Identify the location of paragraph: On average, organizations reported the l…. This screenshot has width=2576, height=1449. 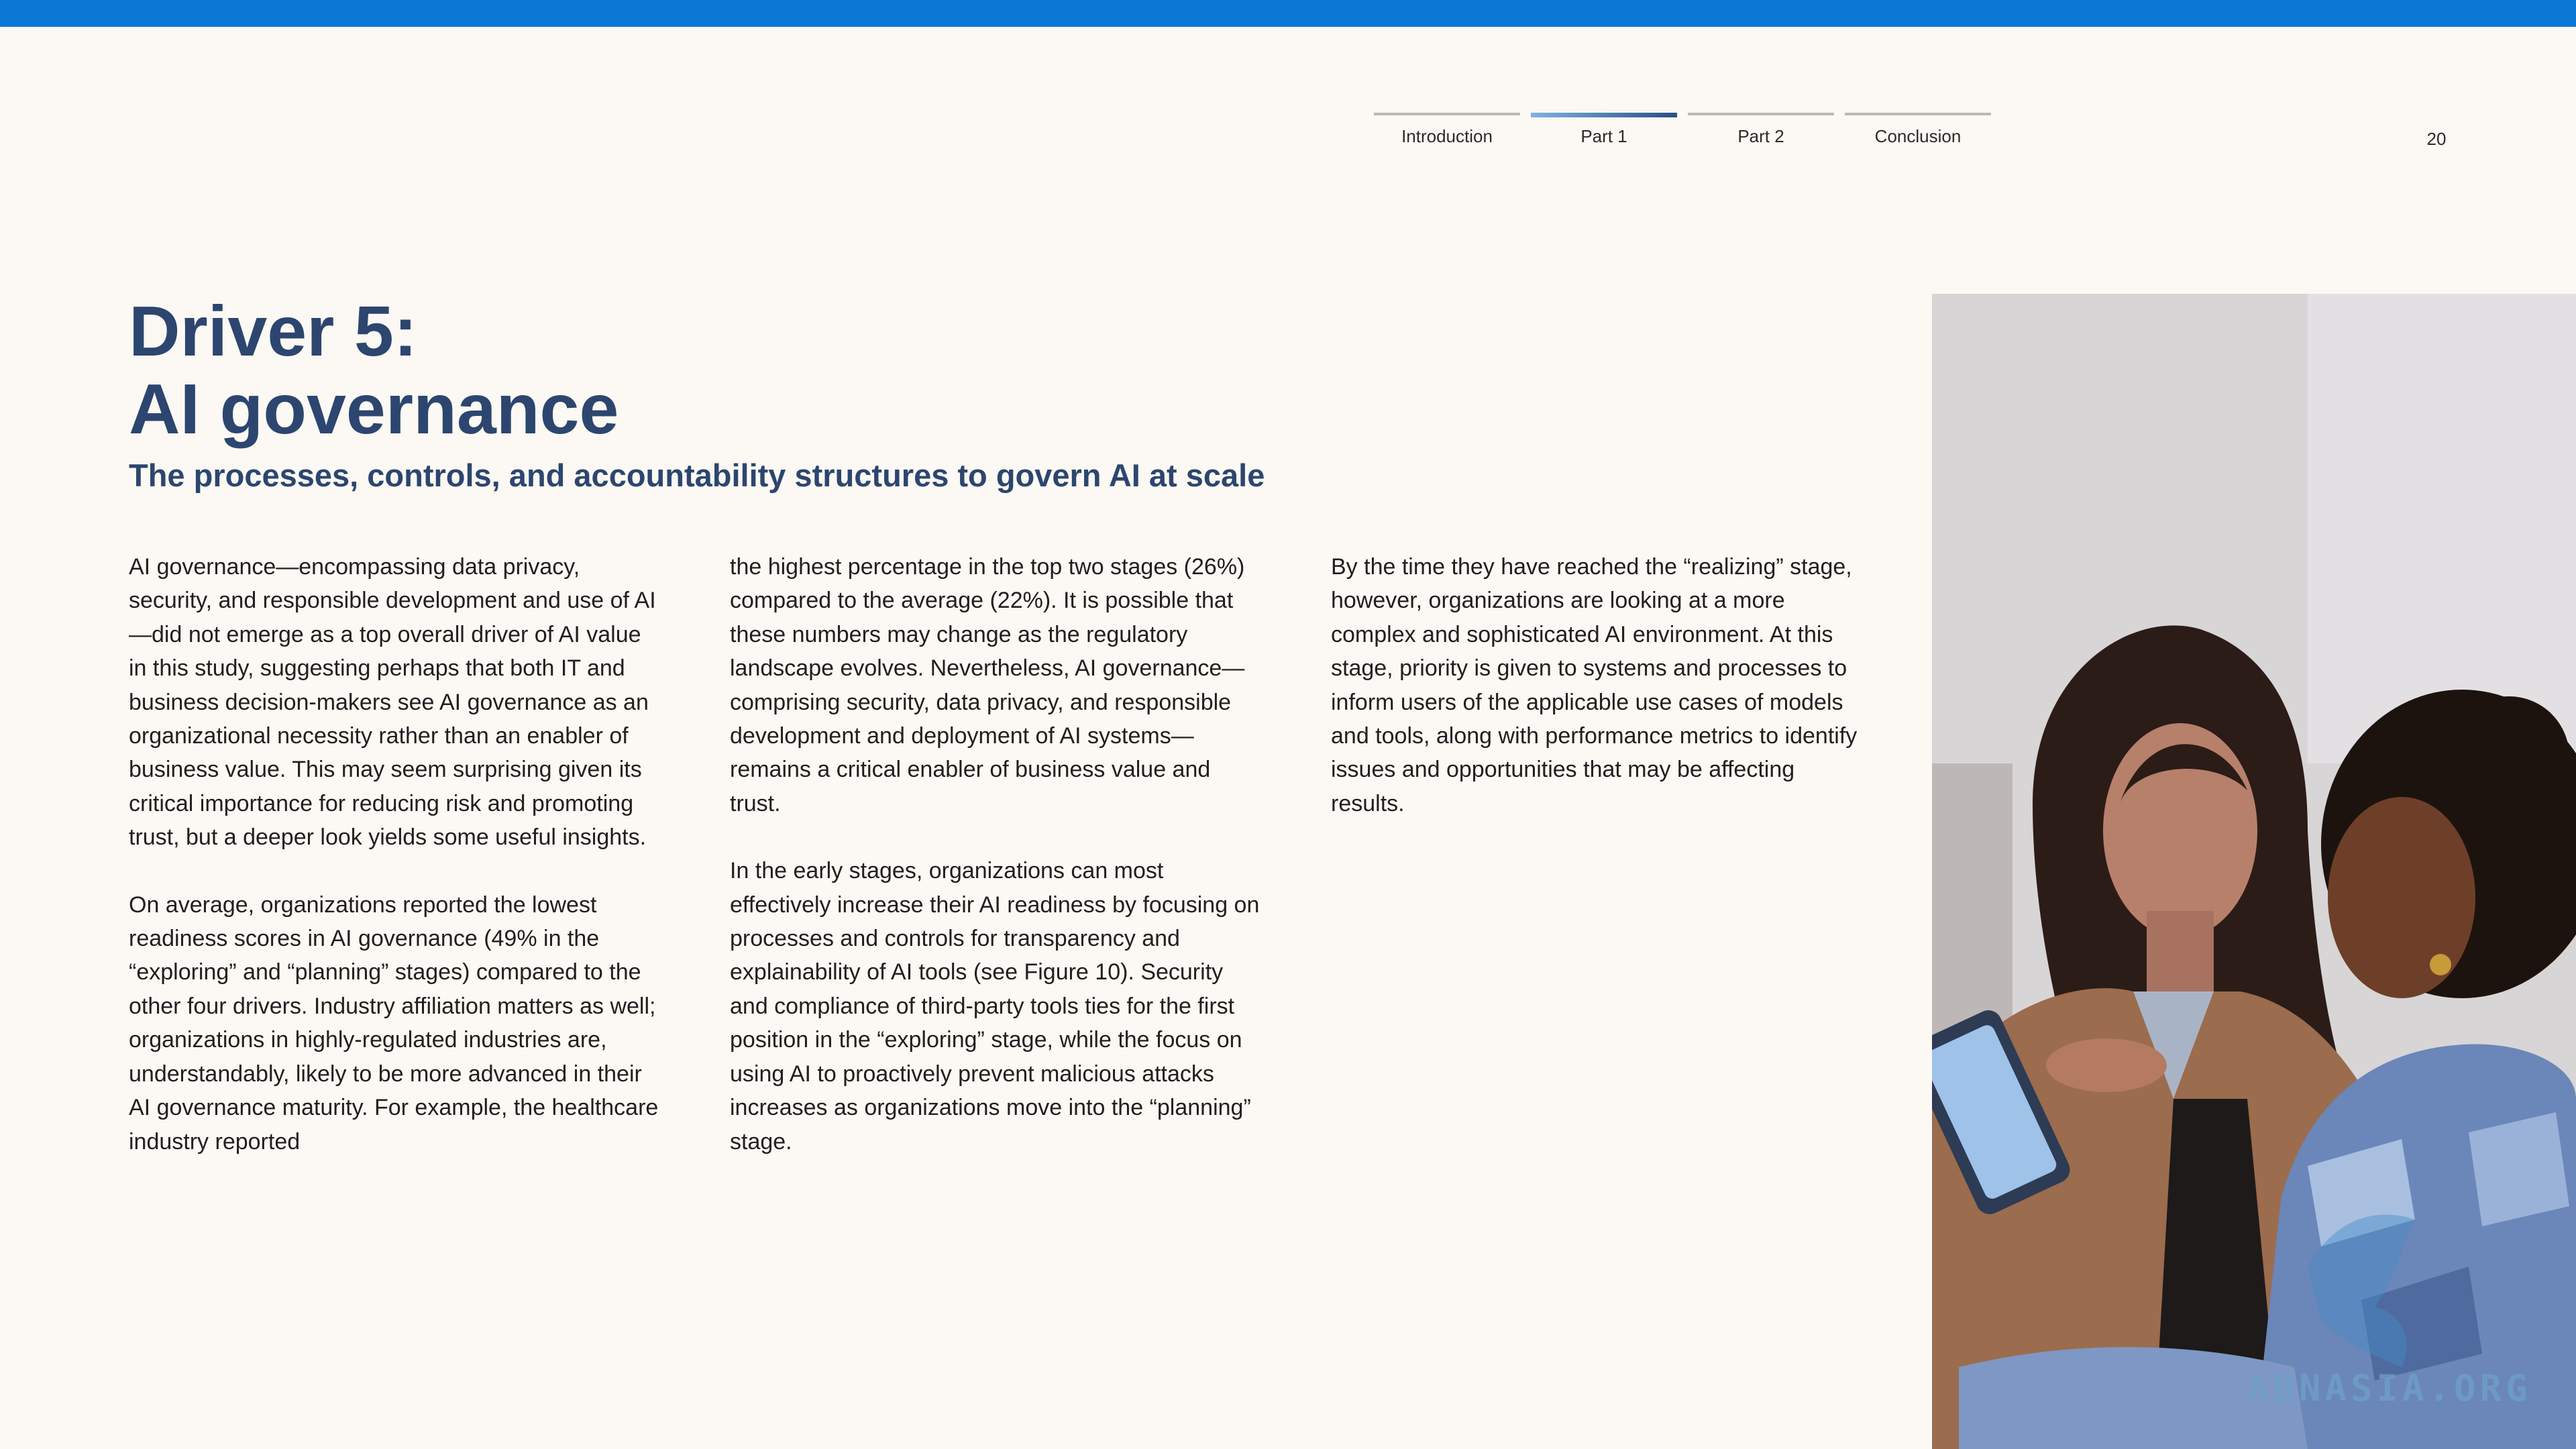
(394, 1023).